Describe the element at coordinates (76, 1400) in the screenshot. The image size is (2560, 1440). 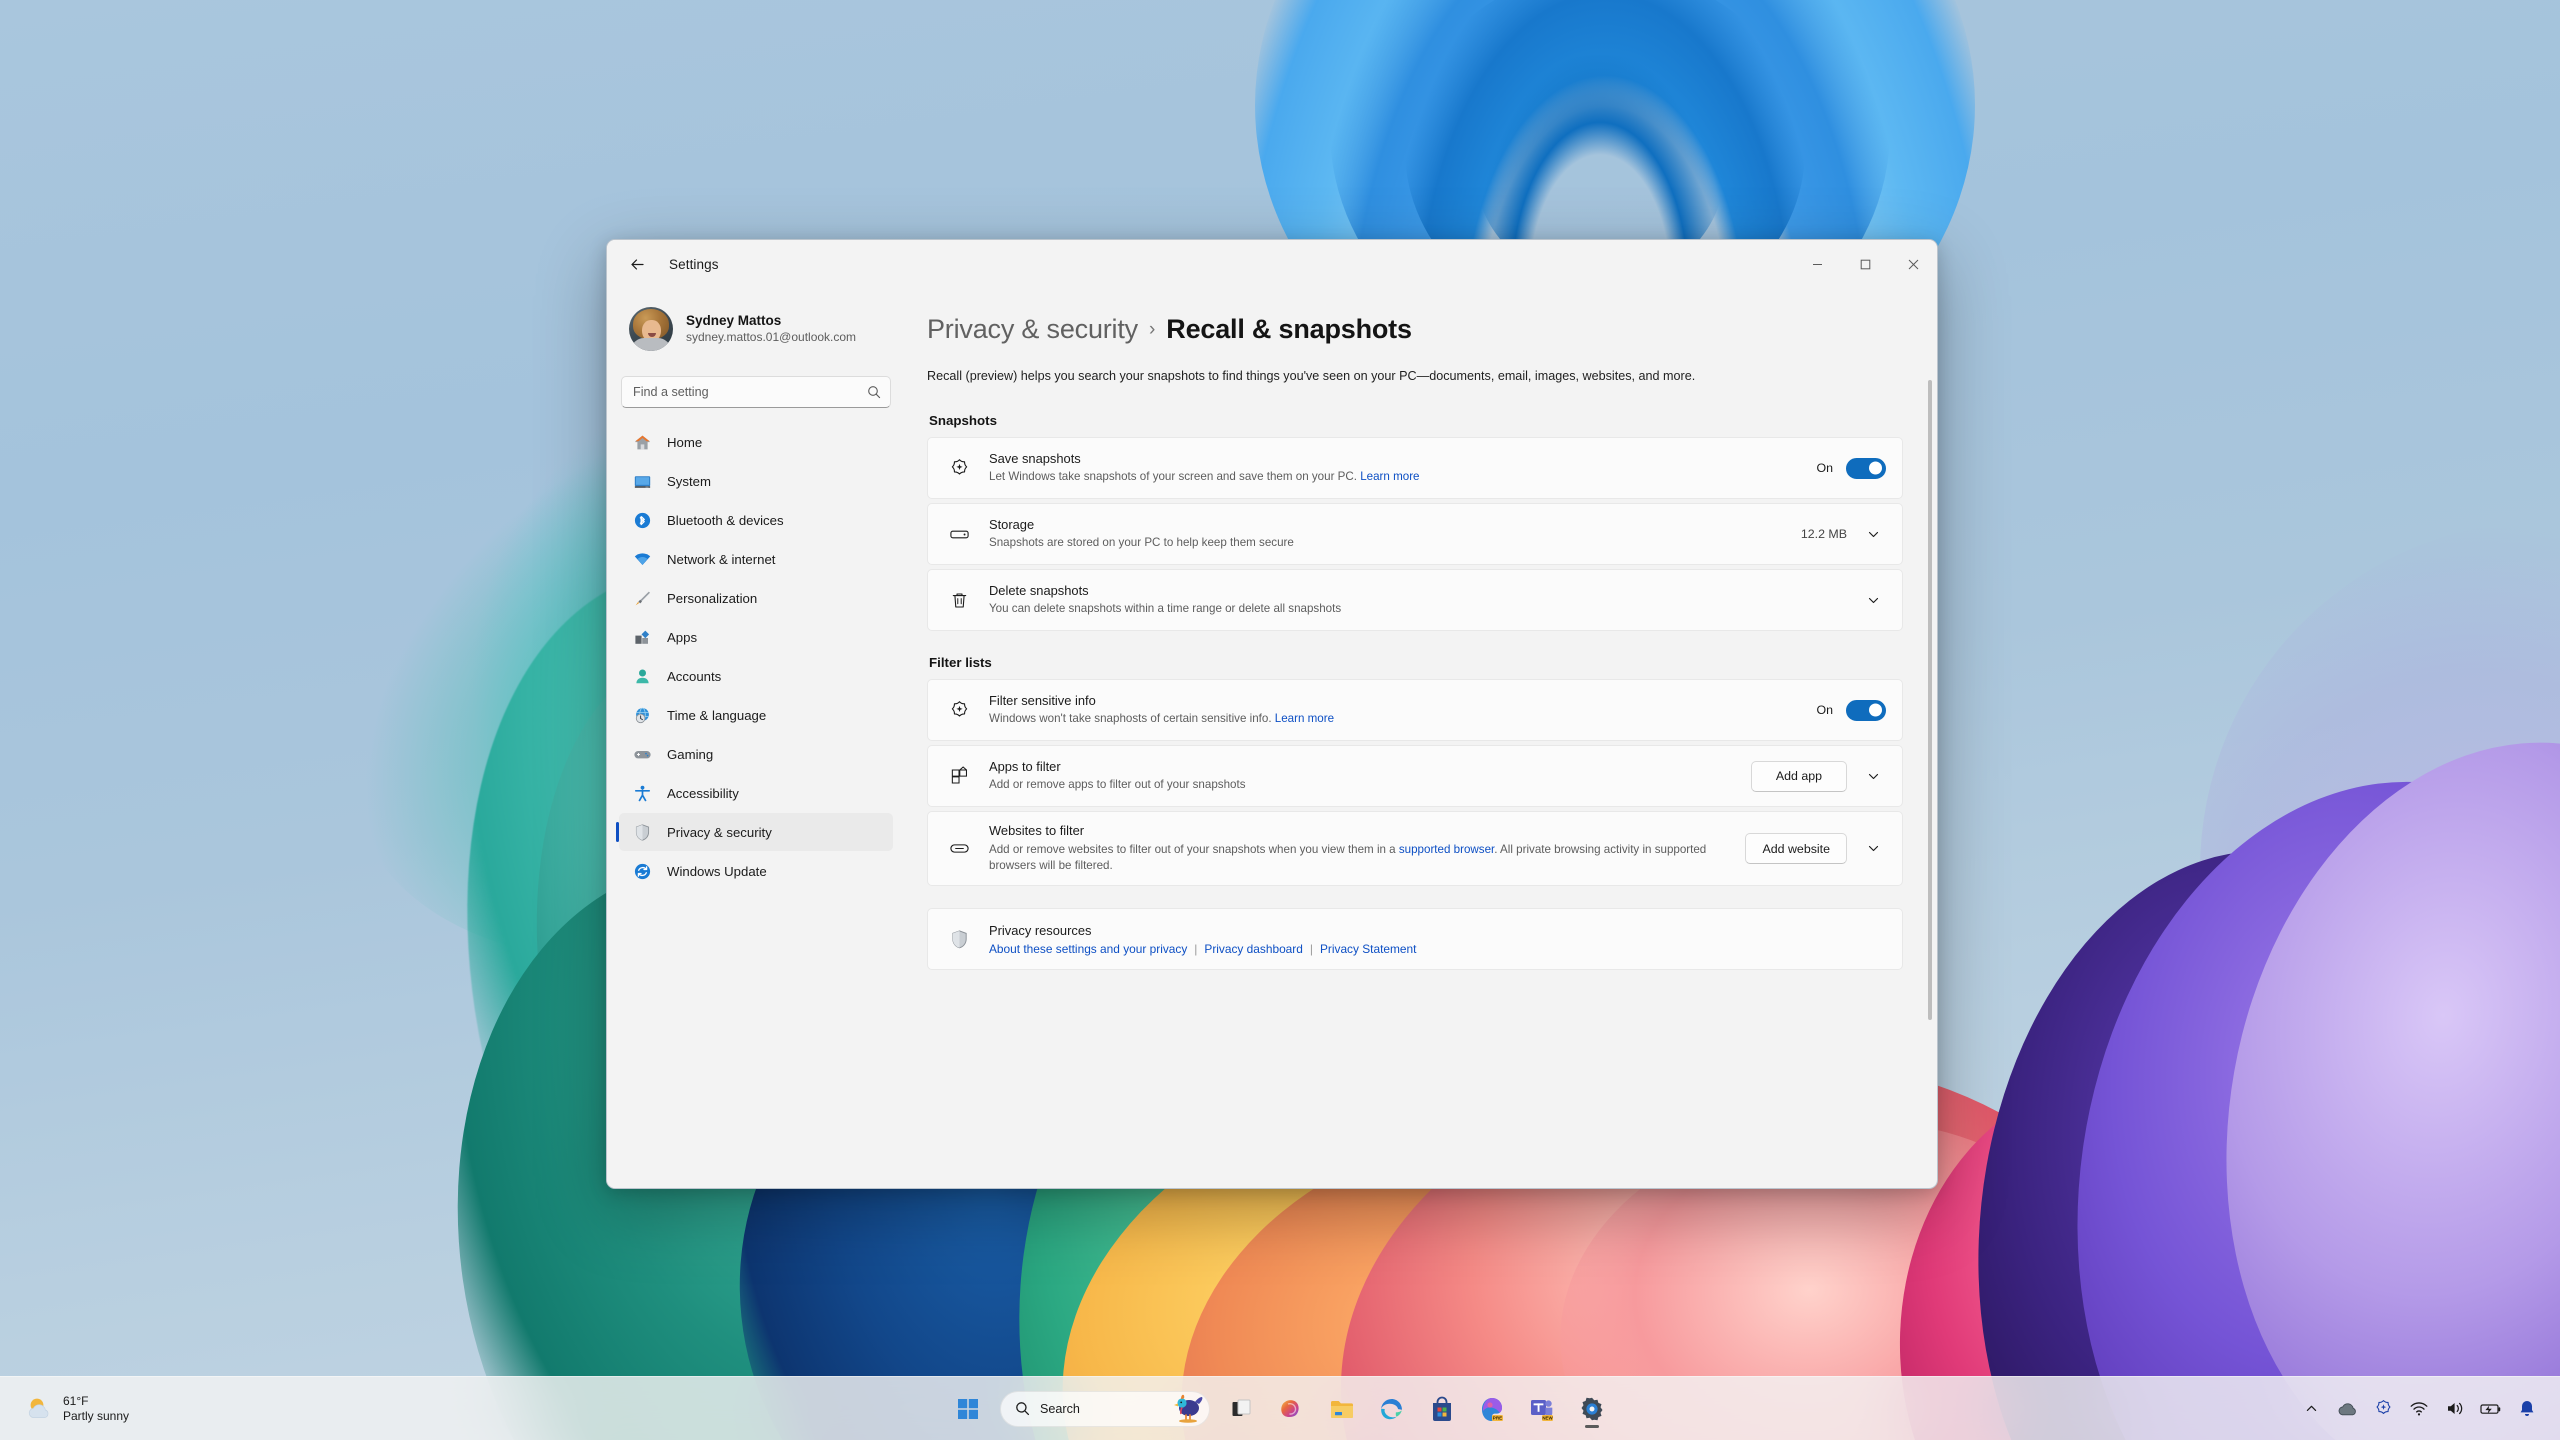
I see `weather-temperature: 61°F` at that location.